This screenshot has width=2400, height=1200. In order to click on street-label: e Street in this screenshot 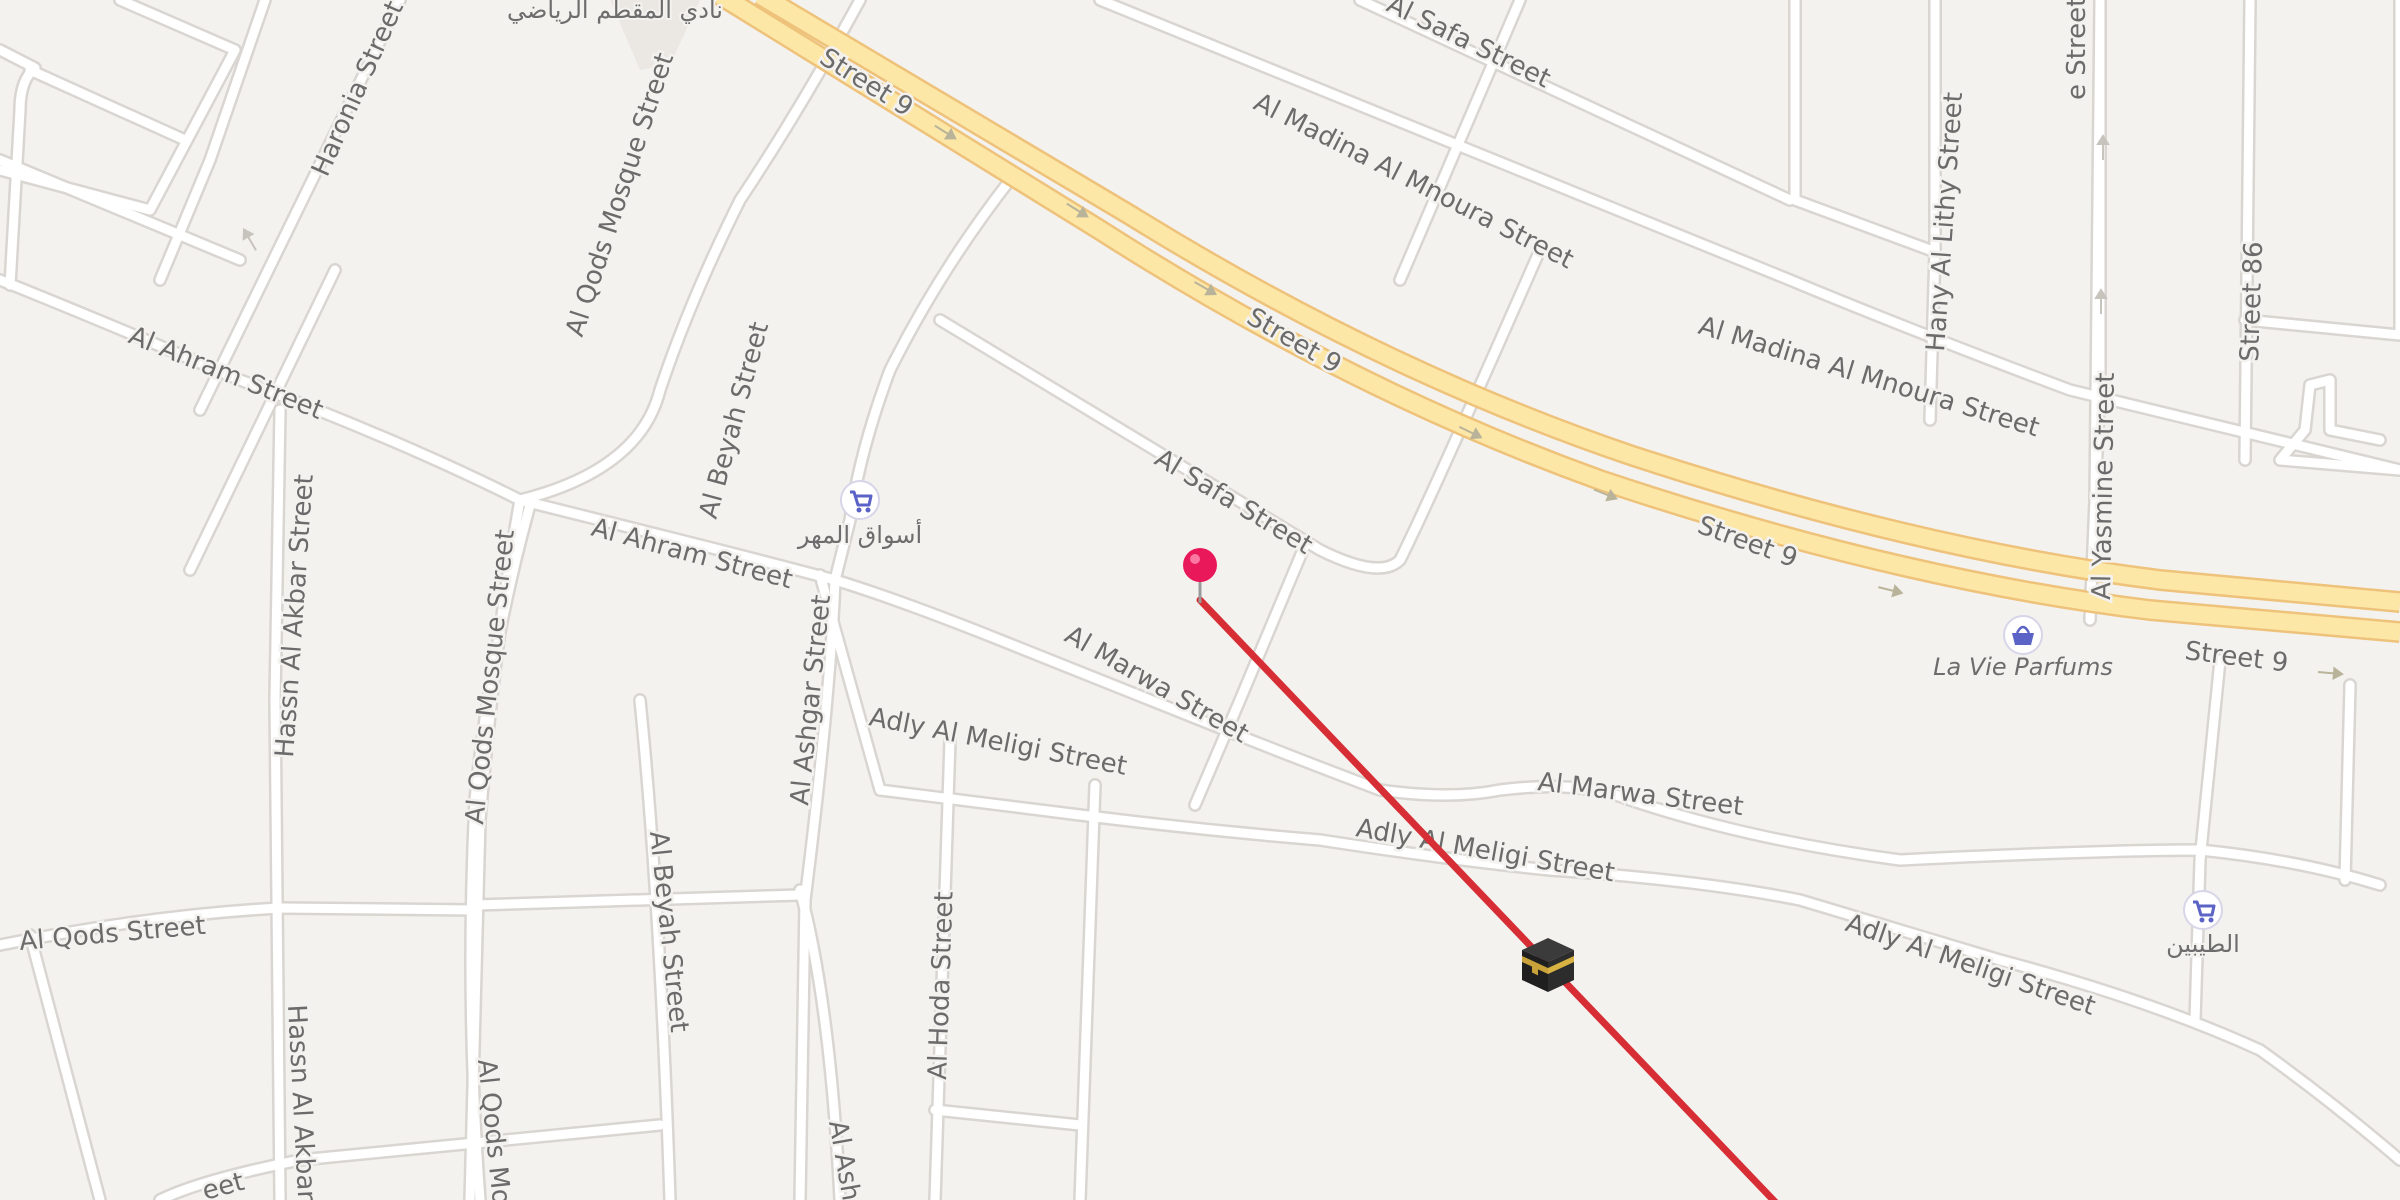, I will do `click(2077, 50)`.